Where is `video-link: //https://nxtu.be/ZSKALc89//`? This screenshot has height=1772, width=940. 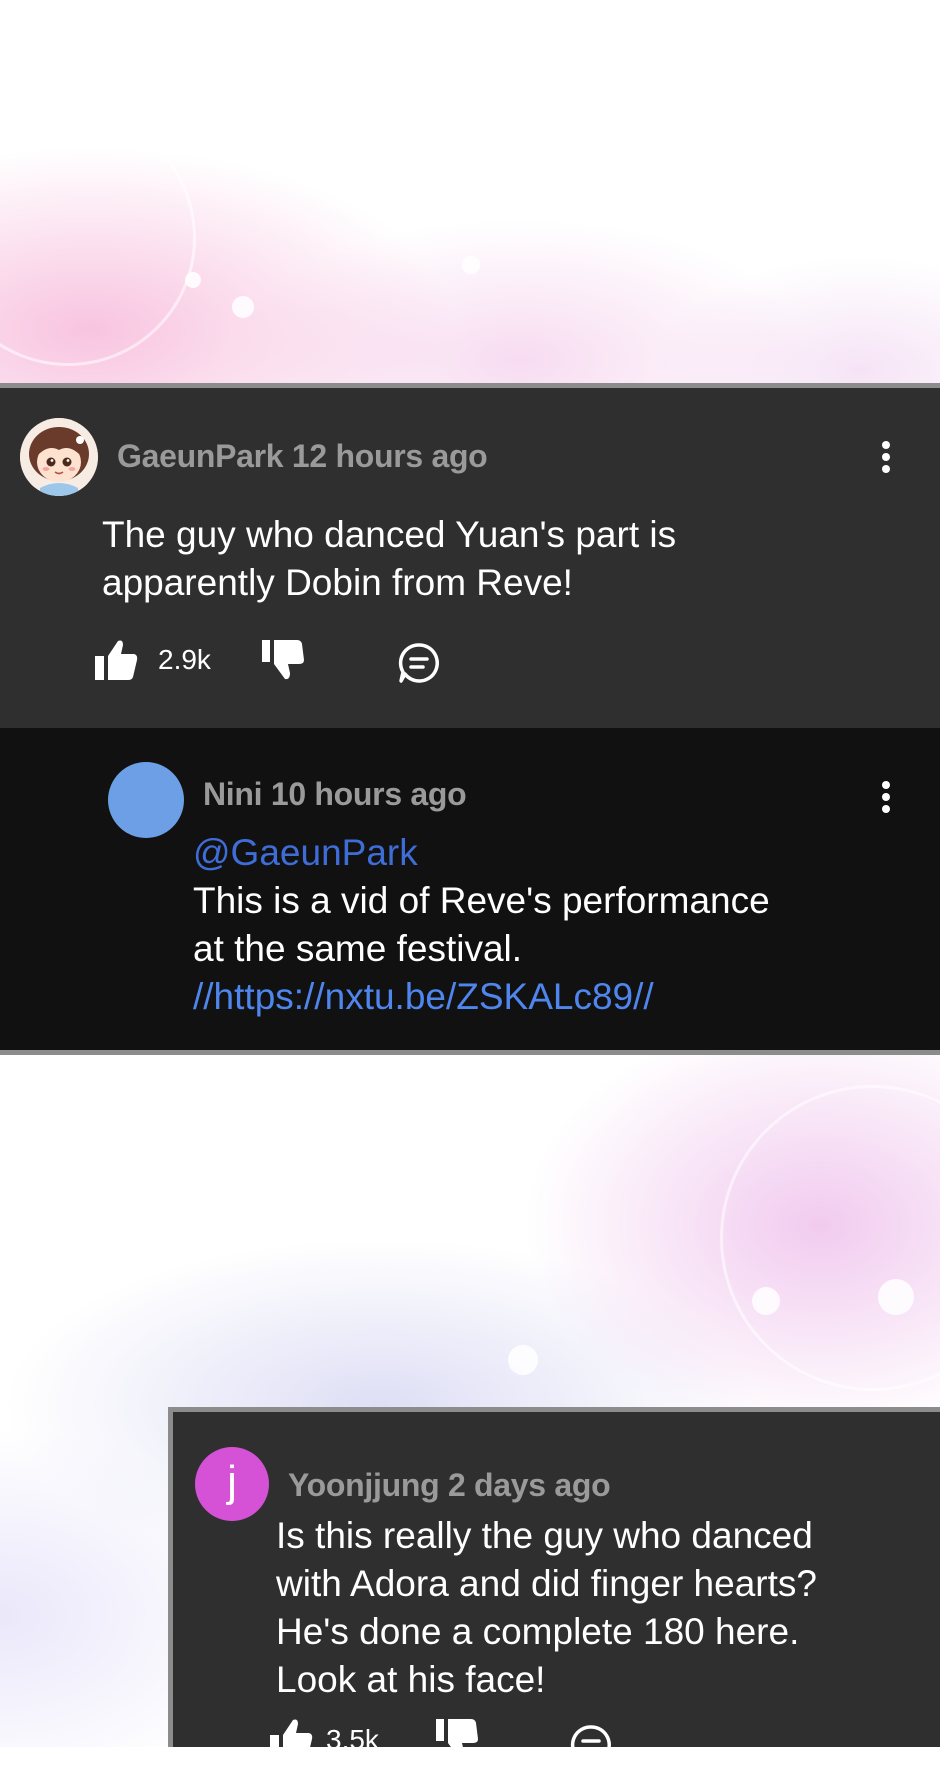
video-link: //https://nxtu.be/ZSKALc89// is located at coordinates (481, 997).